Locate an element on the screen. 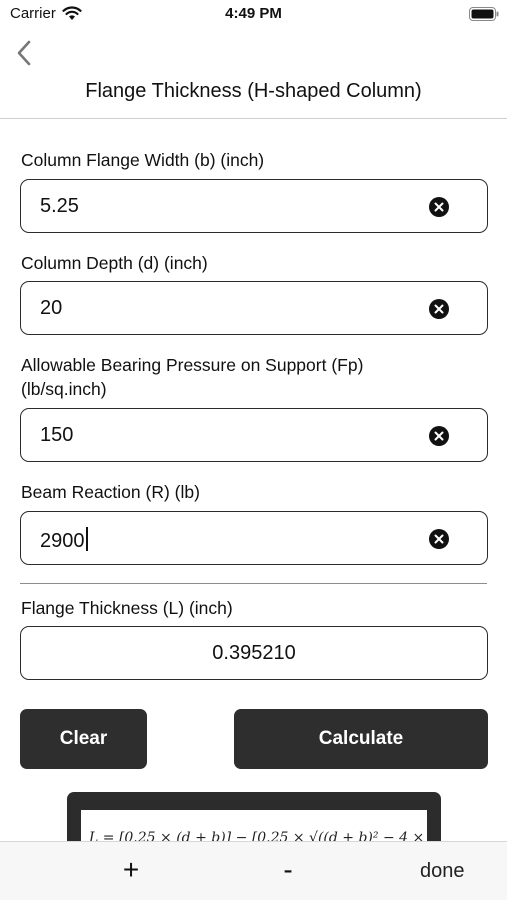 This screenshot has height=900, width=507. bearing-pressure-input: 150 is located at coordinates (254, 435).